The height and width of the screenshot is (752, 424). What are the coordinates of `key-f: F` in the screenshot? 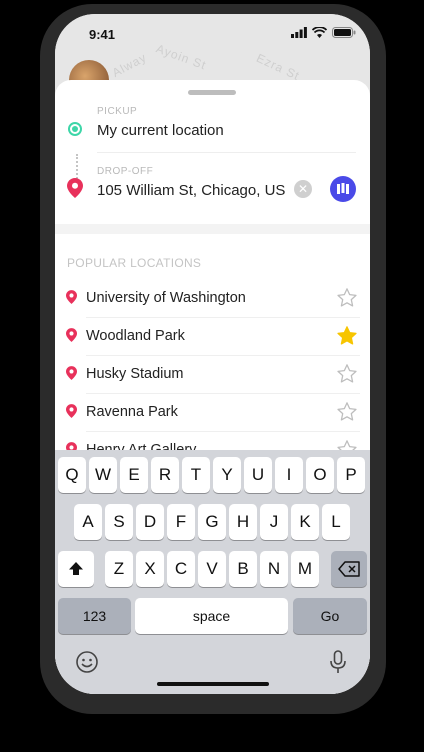 It's located at (181, 522).